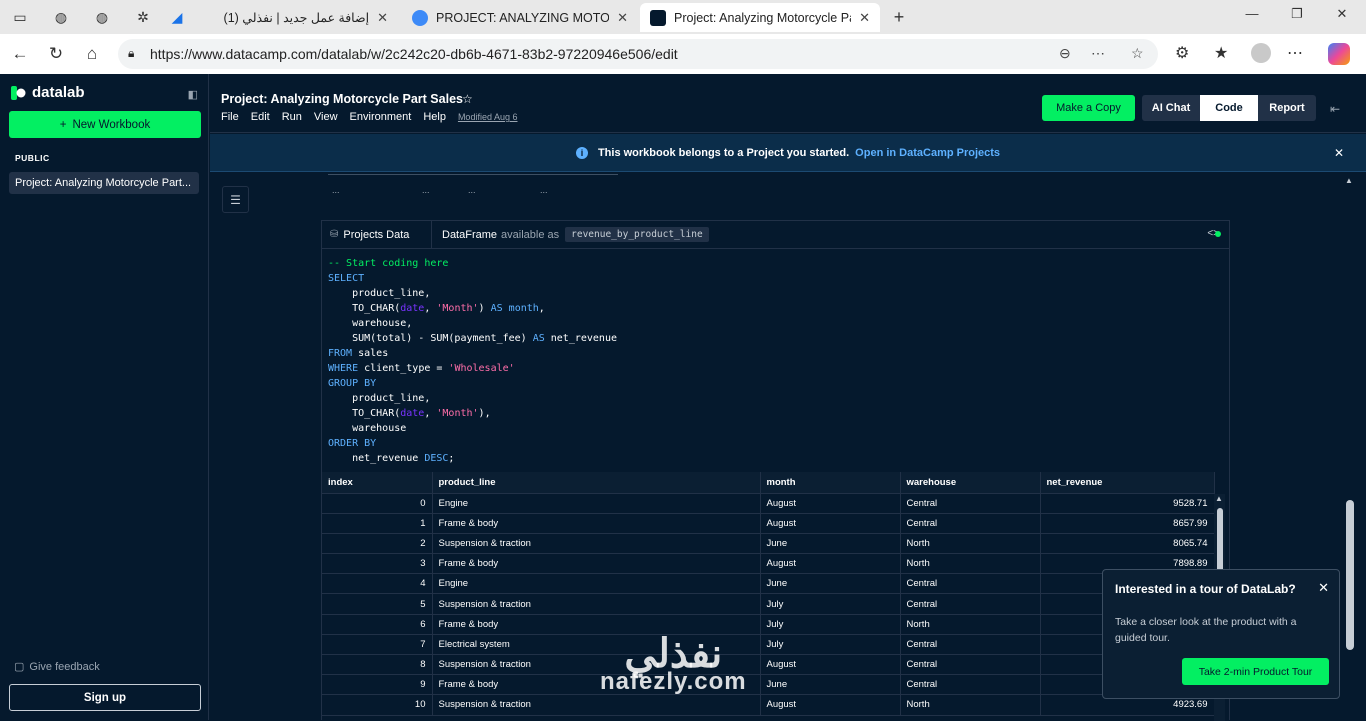 This screenshot has width=1366, height=721. What do you see at coordinates (523, 17) in the screenshot?
I see `tab-title: PROJECT: ANALYZING MOTORCYCLE` at bounding box center [523, 17].